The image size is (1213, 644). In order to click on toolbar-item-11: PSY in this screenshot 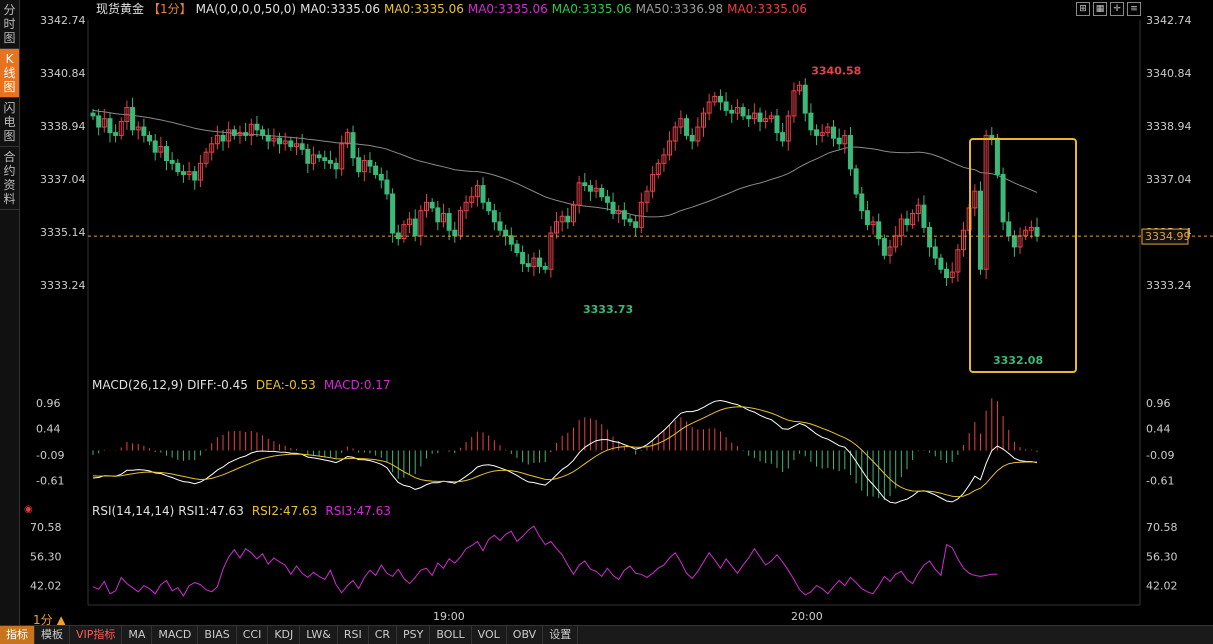, I will do `click(414, 635)`.